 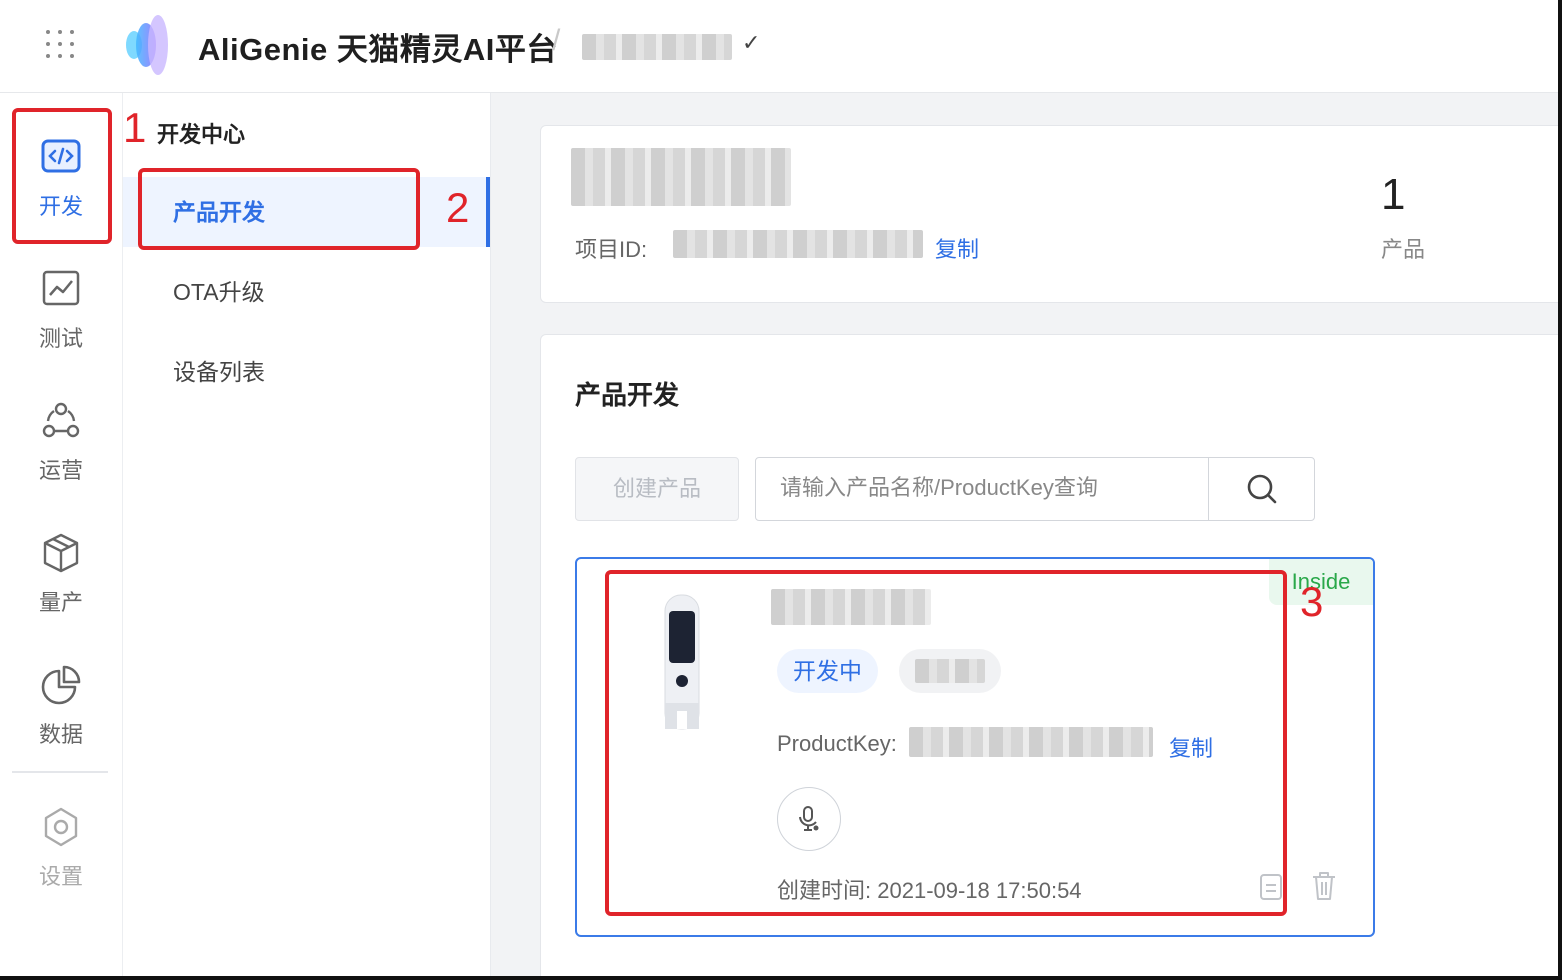 I want to click on rail-item-test: 测试, so click(x=61, y=307).